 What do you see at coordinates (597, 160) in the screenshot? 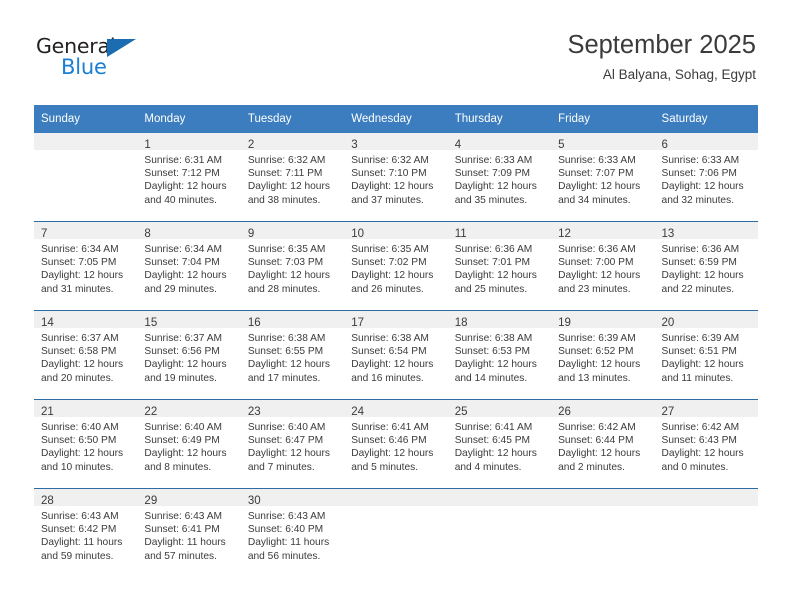
I see `sunrise-text: Sunrise: 6:33 AM` at bounding box center [597, 160].